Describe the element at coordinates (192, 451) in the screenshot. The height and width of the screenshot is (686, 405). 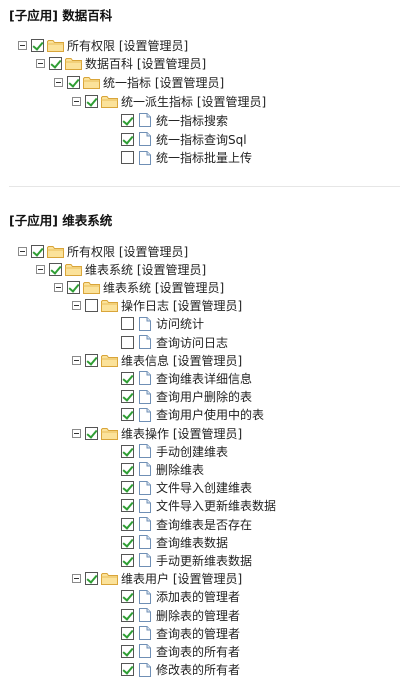
I see `tree-node-label: 手动创建维表` at that location.